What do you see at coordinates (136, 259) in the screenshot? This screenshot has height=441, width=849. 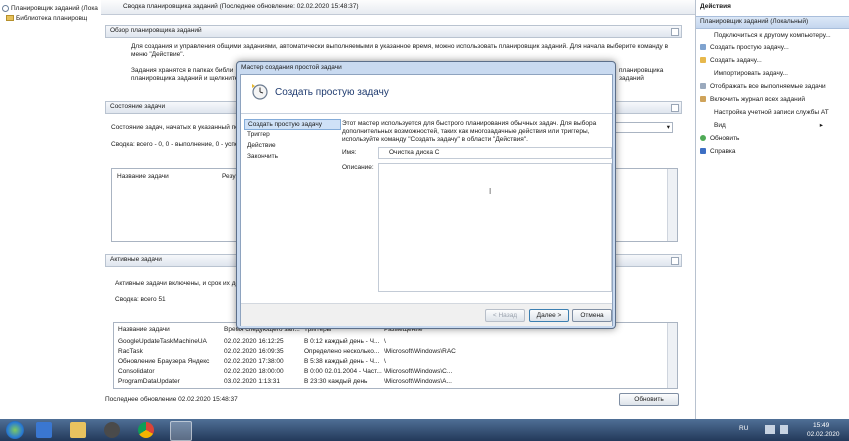 I see `active-header-label: Активные задачи` at bounding box center [136, 259].